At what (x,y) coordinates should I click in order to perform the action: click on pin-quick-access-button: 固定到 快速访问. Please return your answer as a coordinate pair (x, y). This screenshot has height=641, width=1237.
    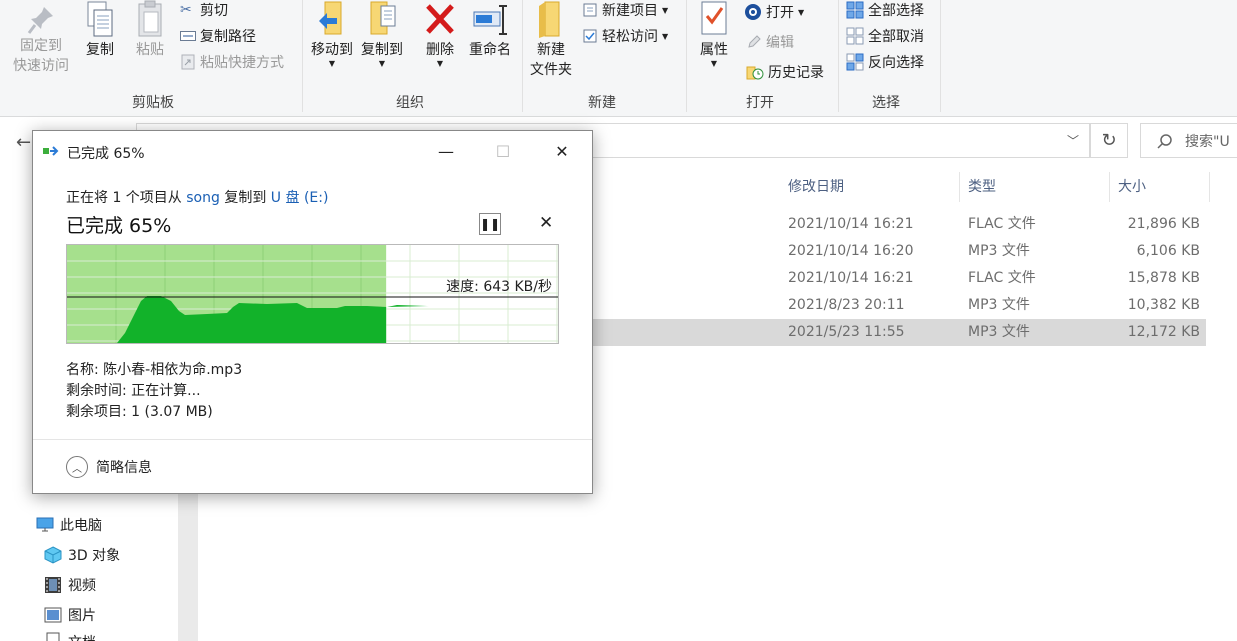
    Looking at the image, I should click on (41, 40).